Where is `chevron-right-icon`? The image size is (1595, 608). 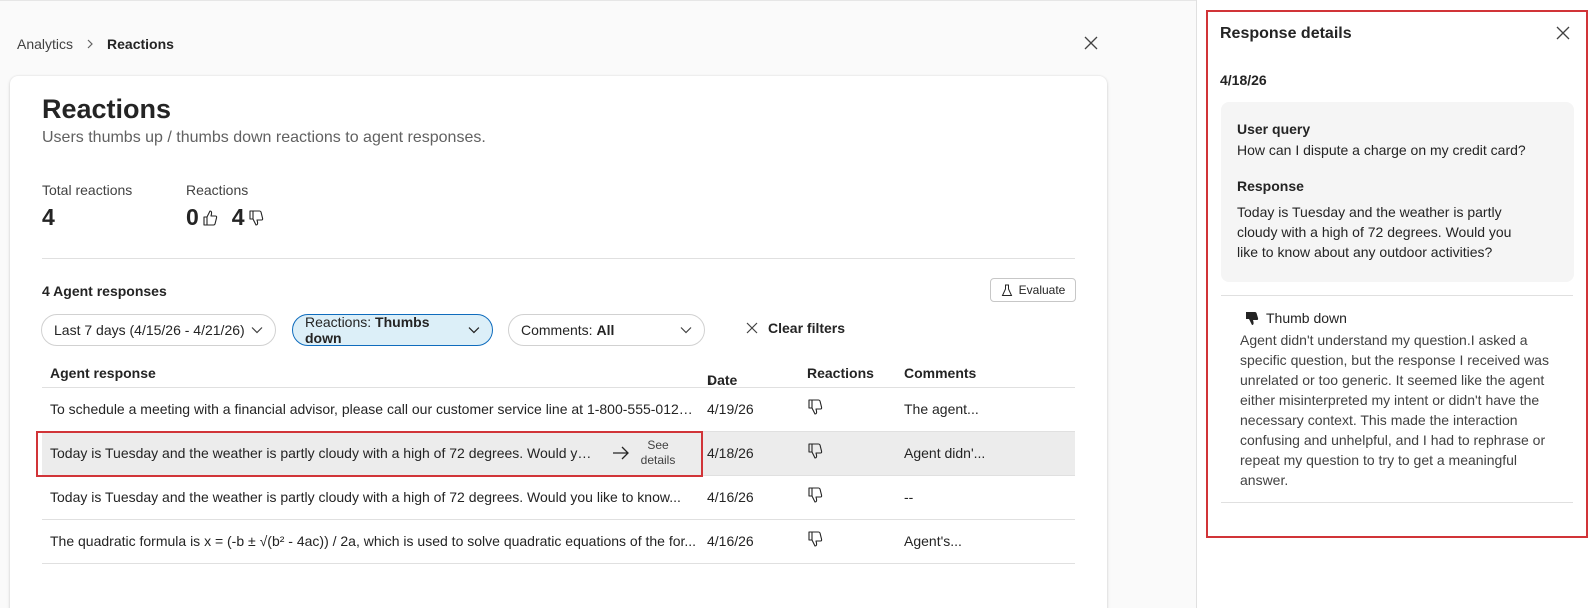 chevron-right-icon is located at coordinates (90, 44).